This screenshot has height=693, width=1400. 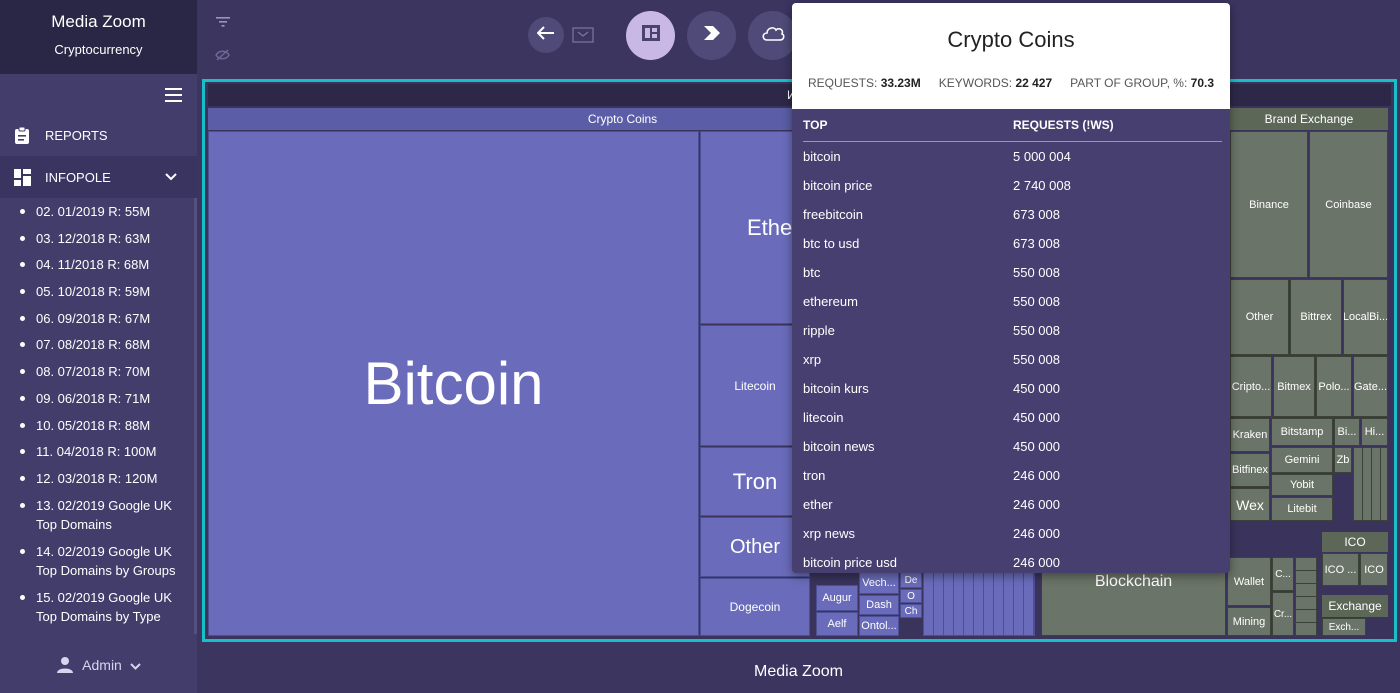 I want to click on tile-small-misc, so click(x=1306, y=596).